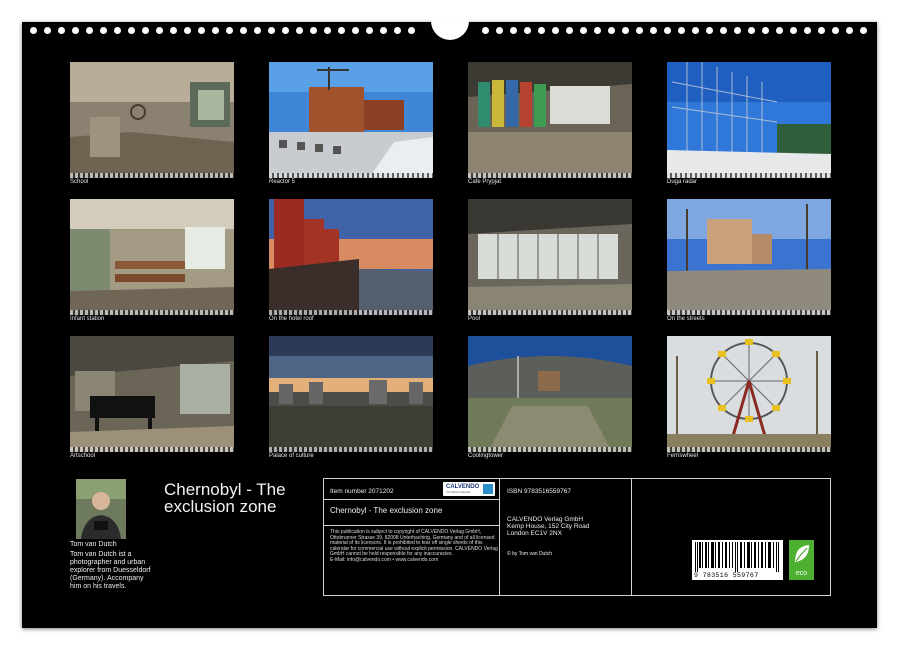 Image resolution: width=899 pixels, height=648 pixels. I want to click on thumbnail-ferriswheel, so click(749, 394).